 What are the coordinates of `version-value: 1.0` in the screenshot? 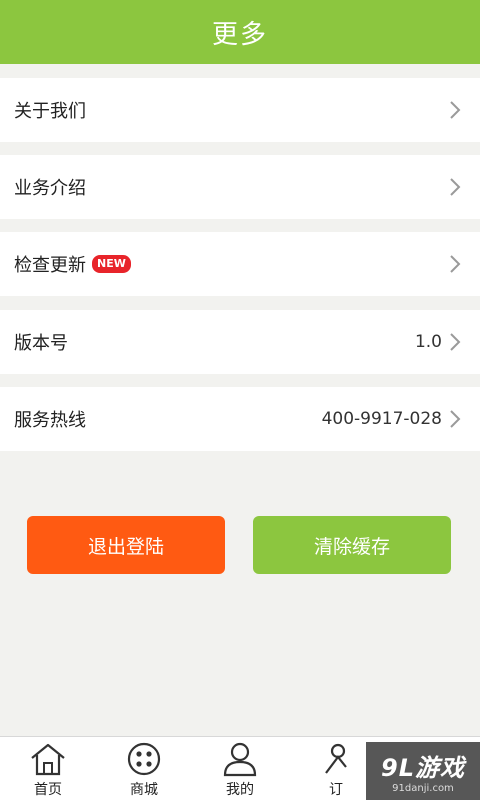 It's located at (428, 342).